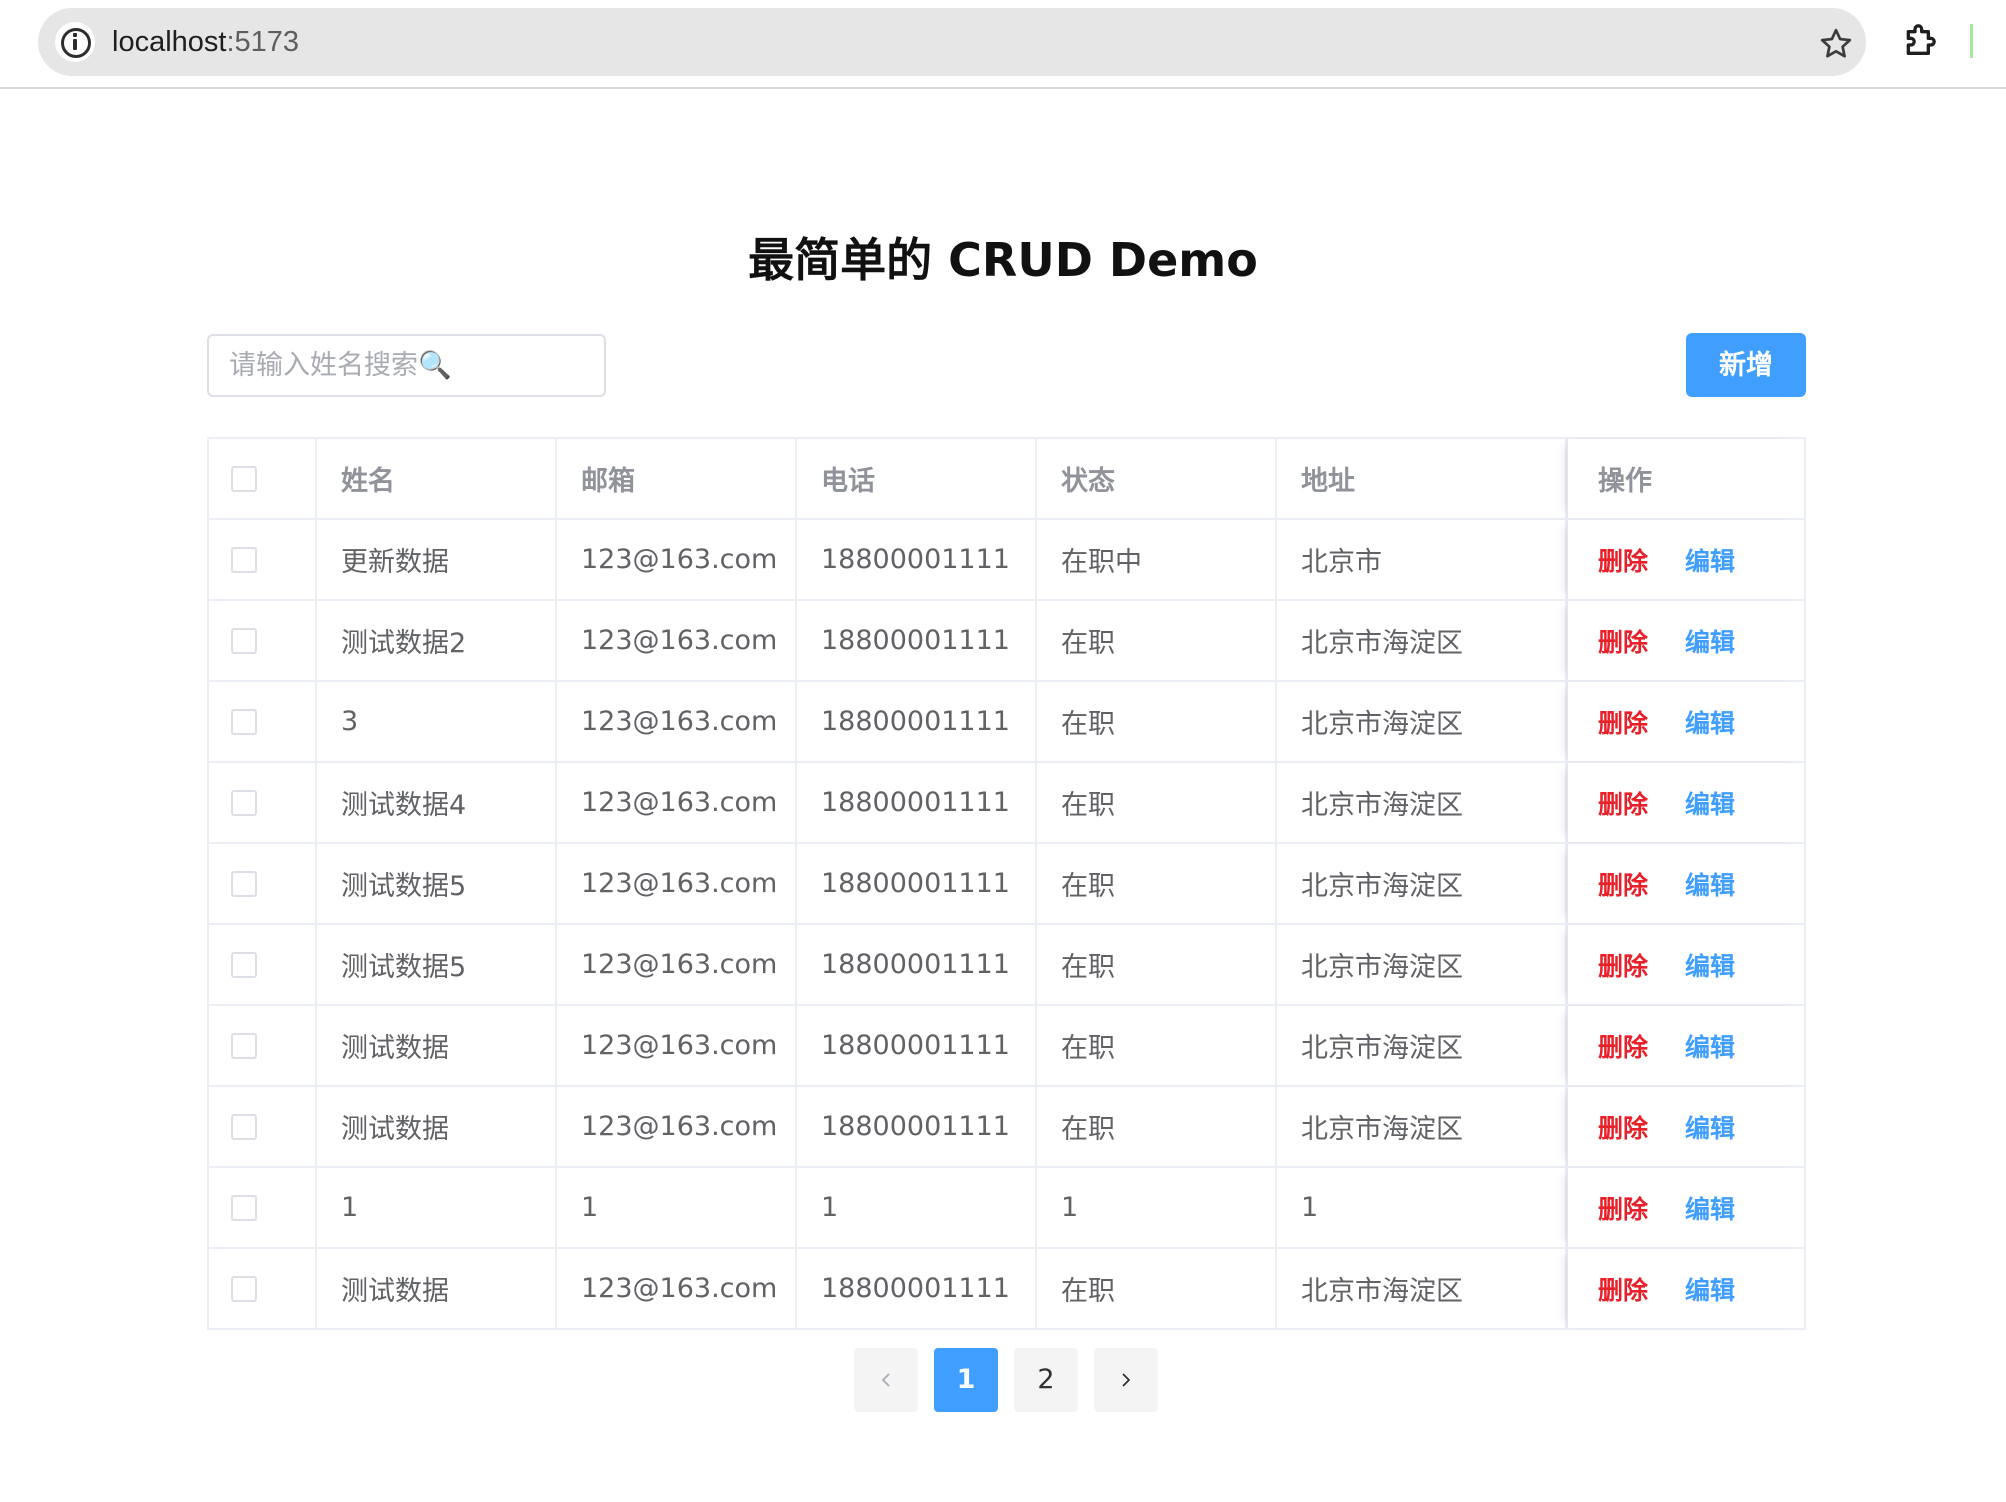 The image size is (2006, 1502). Describe the element at coordinates (75, 42) in the screenshot. I see `info-icon` at that location.